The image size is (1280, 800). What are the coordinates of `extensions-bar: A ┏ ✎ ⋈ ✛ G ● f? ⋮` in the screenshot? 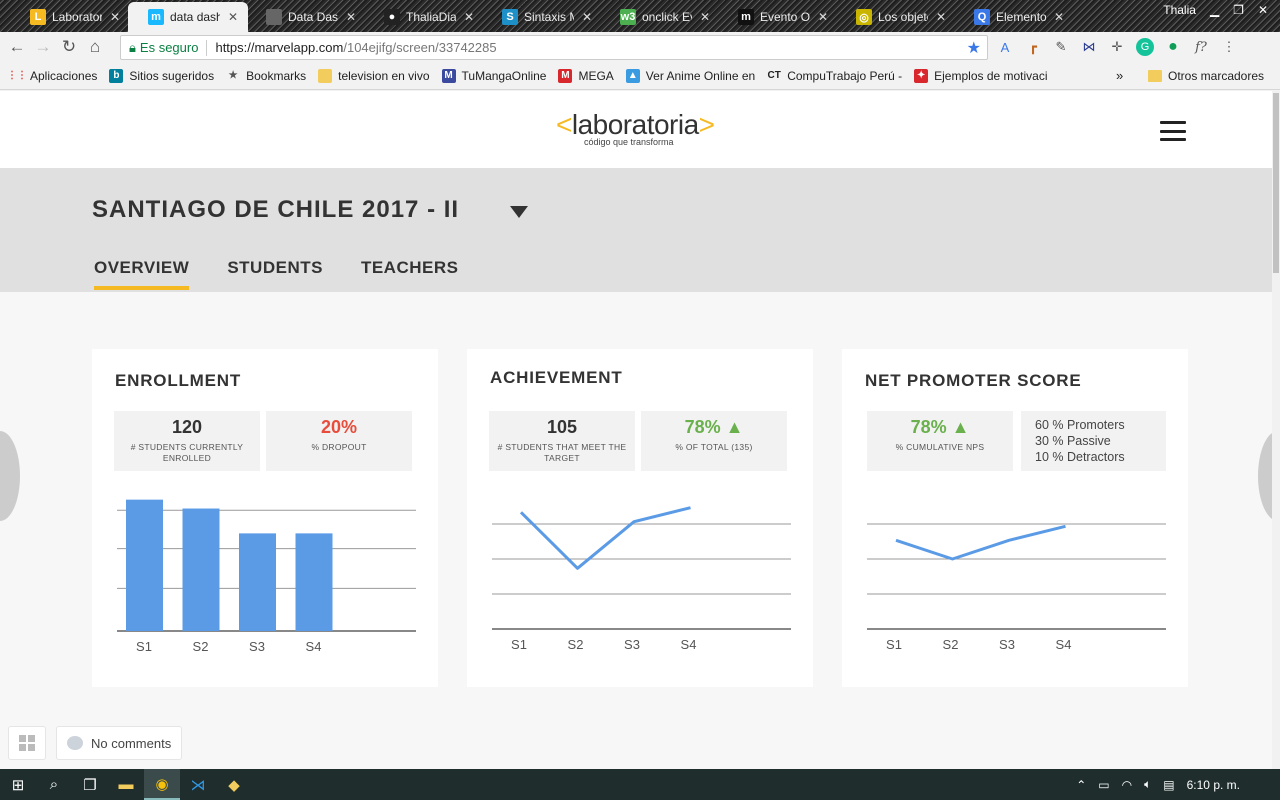 It's located at (1117, 47).